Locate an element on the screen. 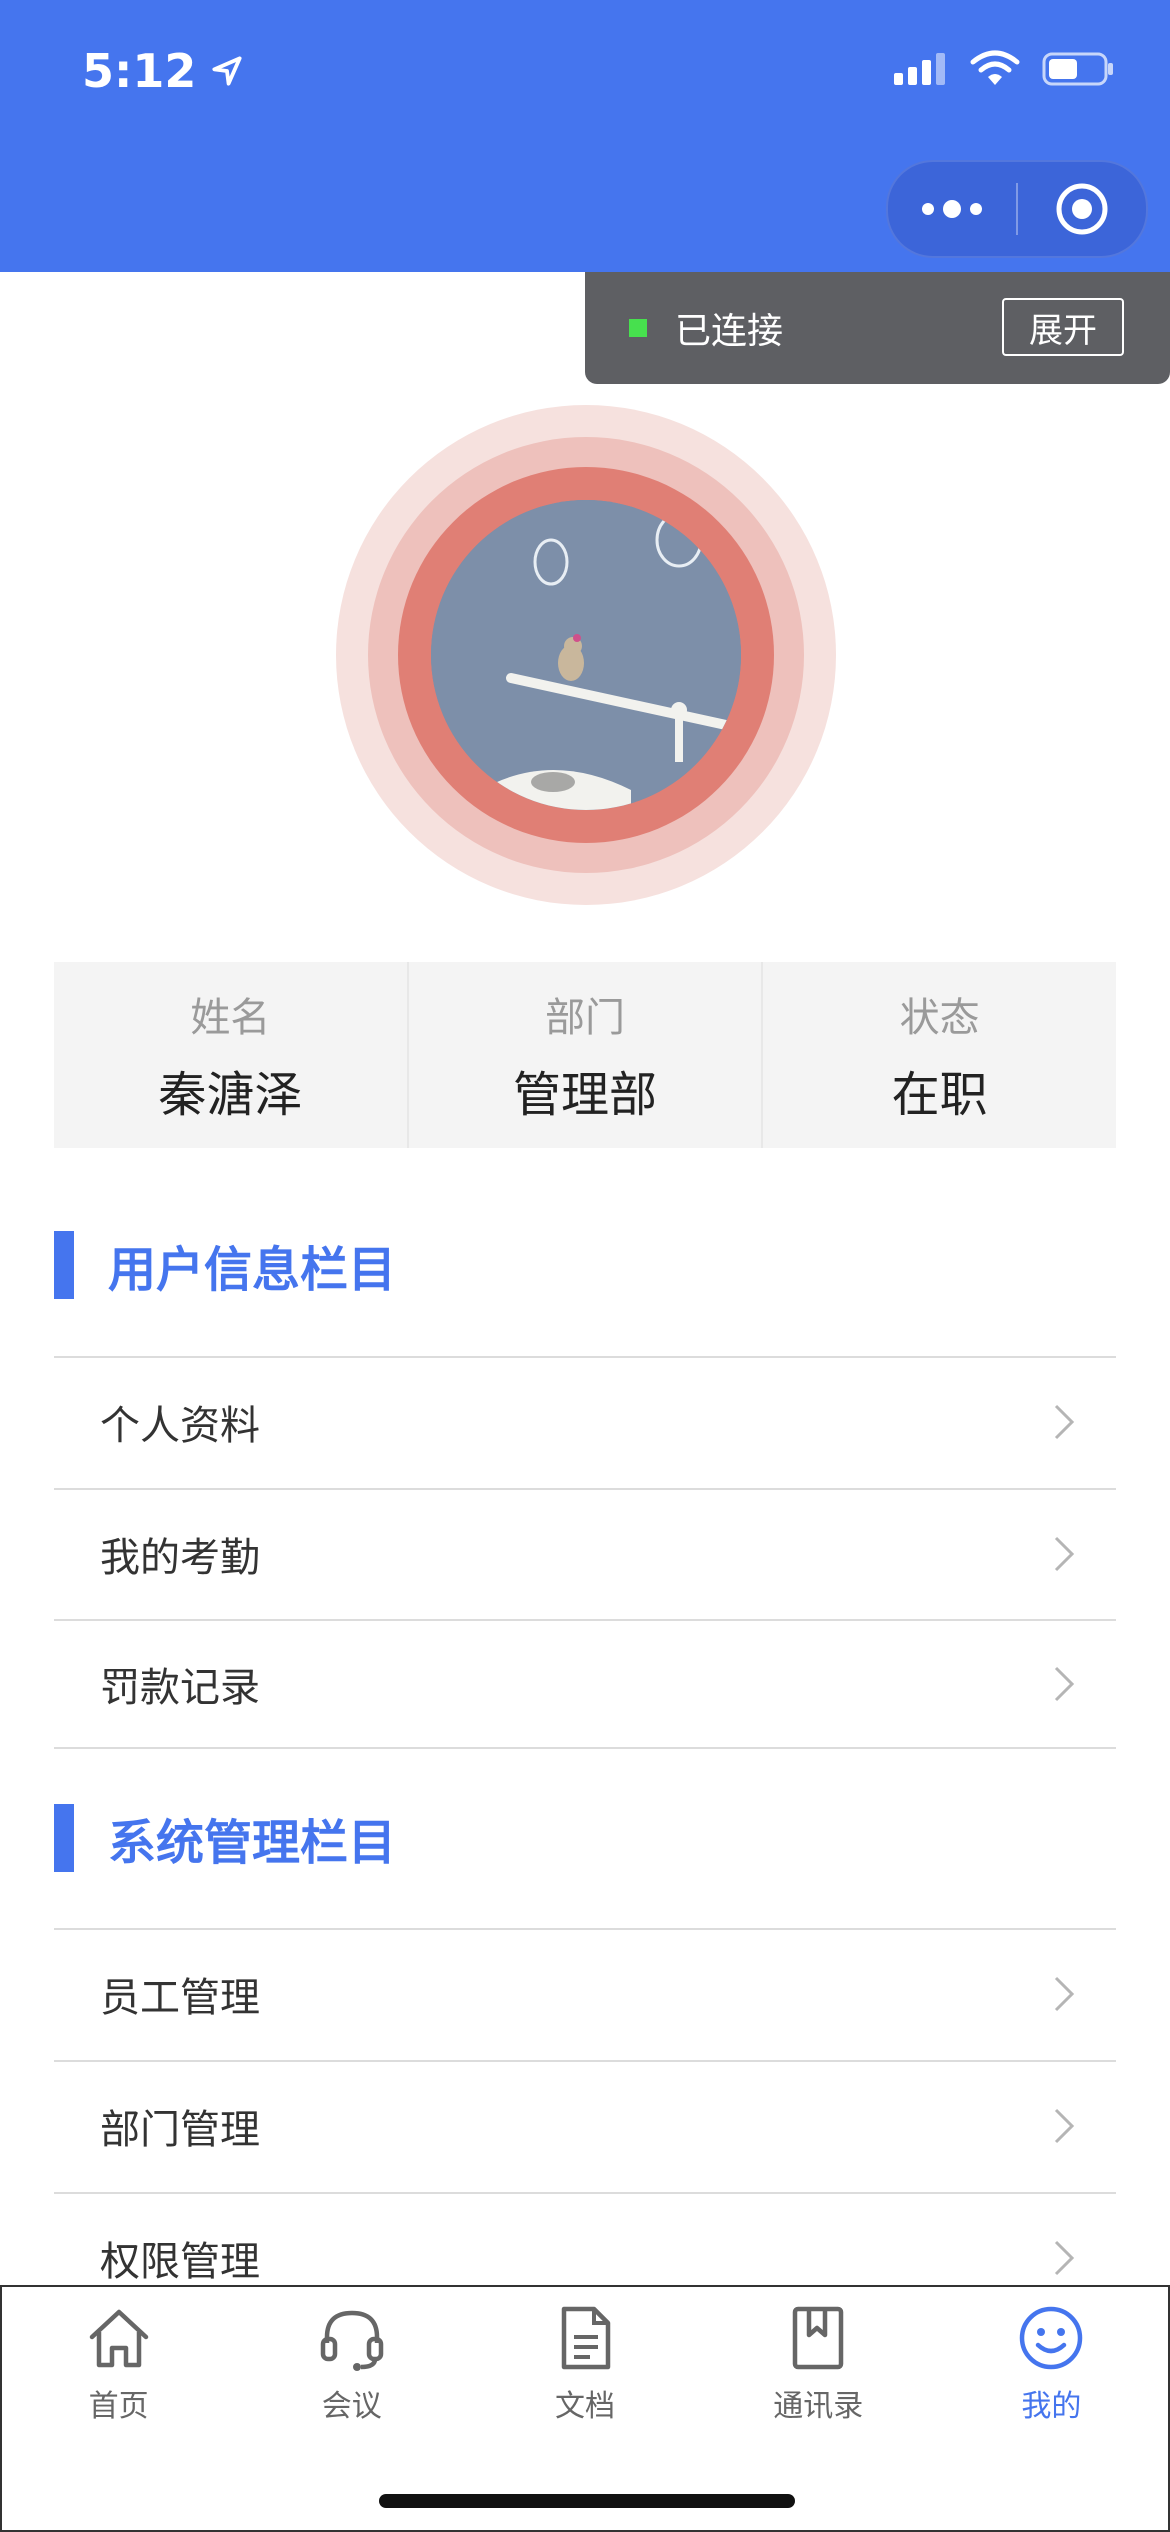 The height and width of the screenshot is (2532, 1170). connection-toast: 已连接 展开 is located at coordinates (877, 328).